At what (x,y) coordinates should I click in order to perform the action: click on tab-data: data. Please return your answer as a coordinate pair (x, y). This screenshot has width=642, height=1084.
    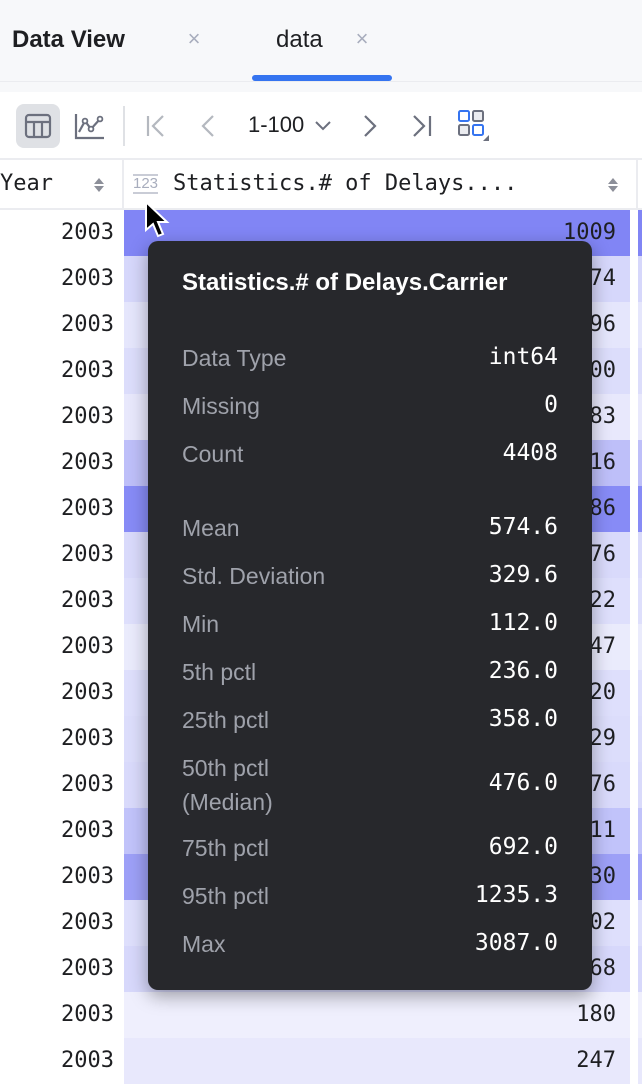
    Looking at the image, I should click on (299, 40).